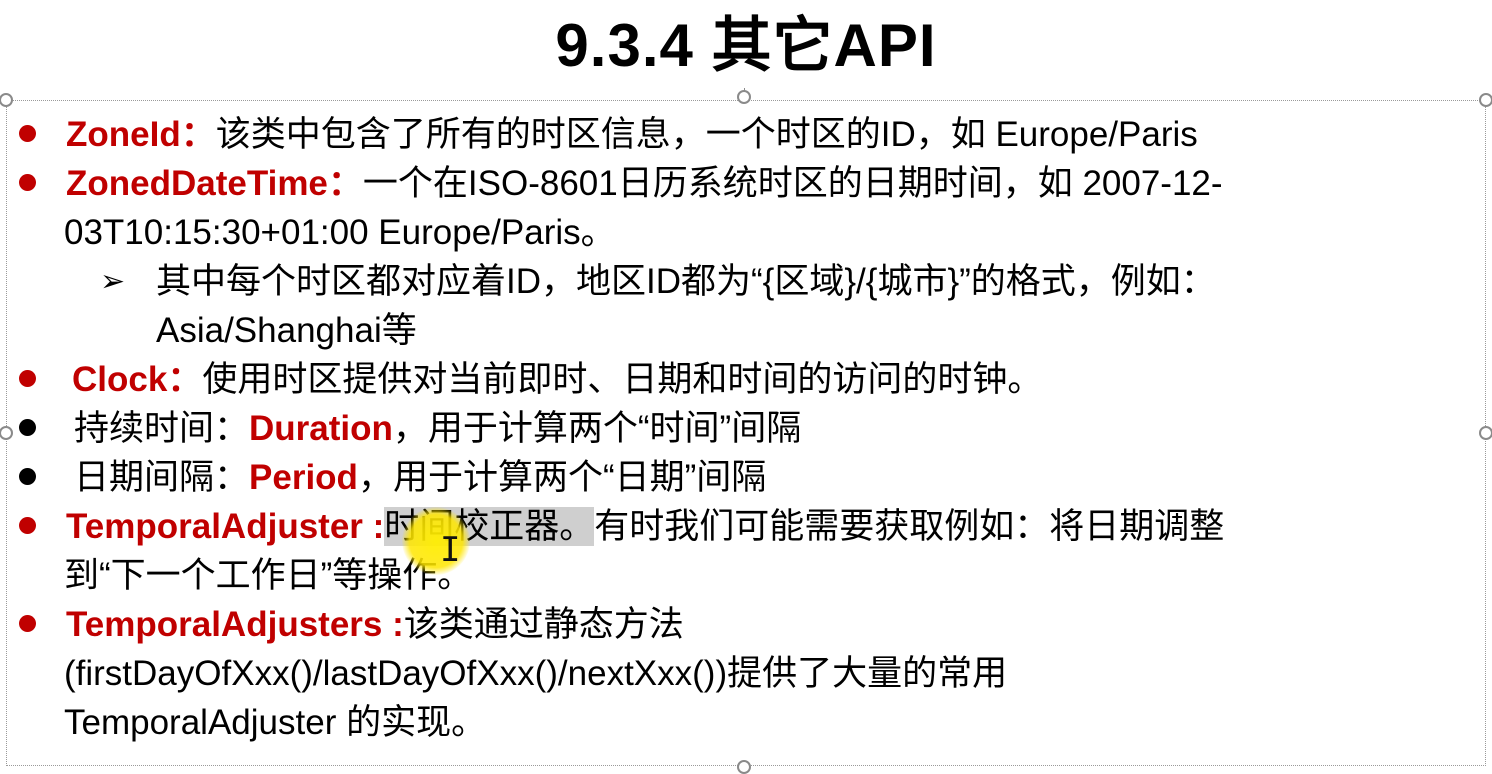  What do you see at coordinates (744, 767) in the screenshot?
I see `resize-handle-bottom-center` at bounding box center [744, 767].